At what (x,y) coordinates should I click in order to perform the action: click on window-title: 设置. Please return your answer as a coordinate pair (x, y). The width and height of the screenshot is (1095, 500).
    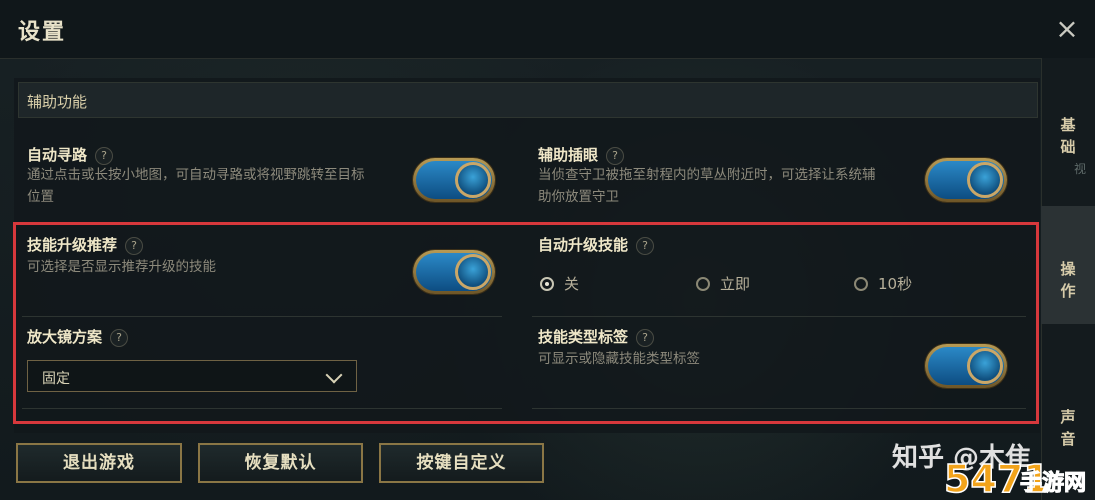
    Looking at the image, I should click on (42, 32).